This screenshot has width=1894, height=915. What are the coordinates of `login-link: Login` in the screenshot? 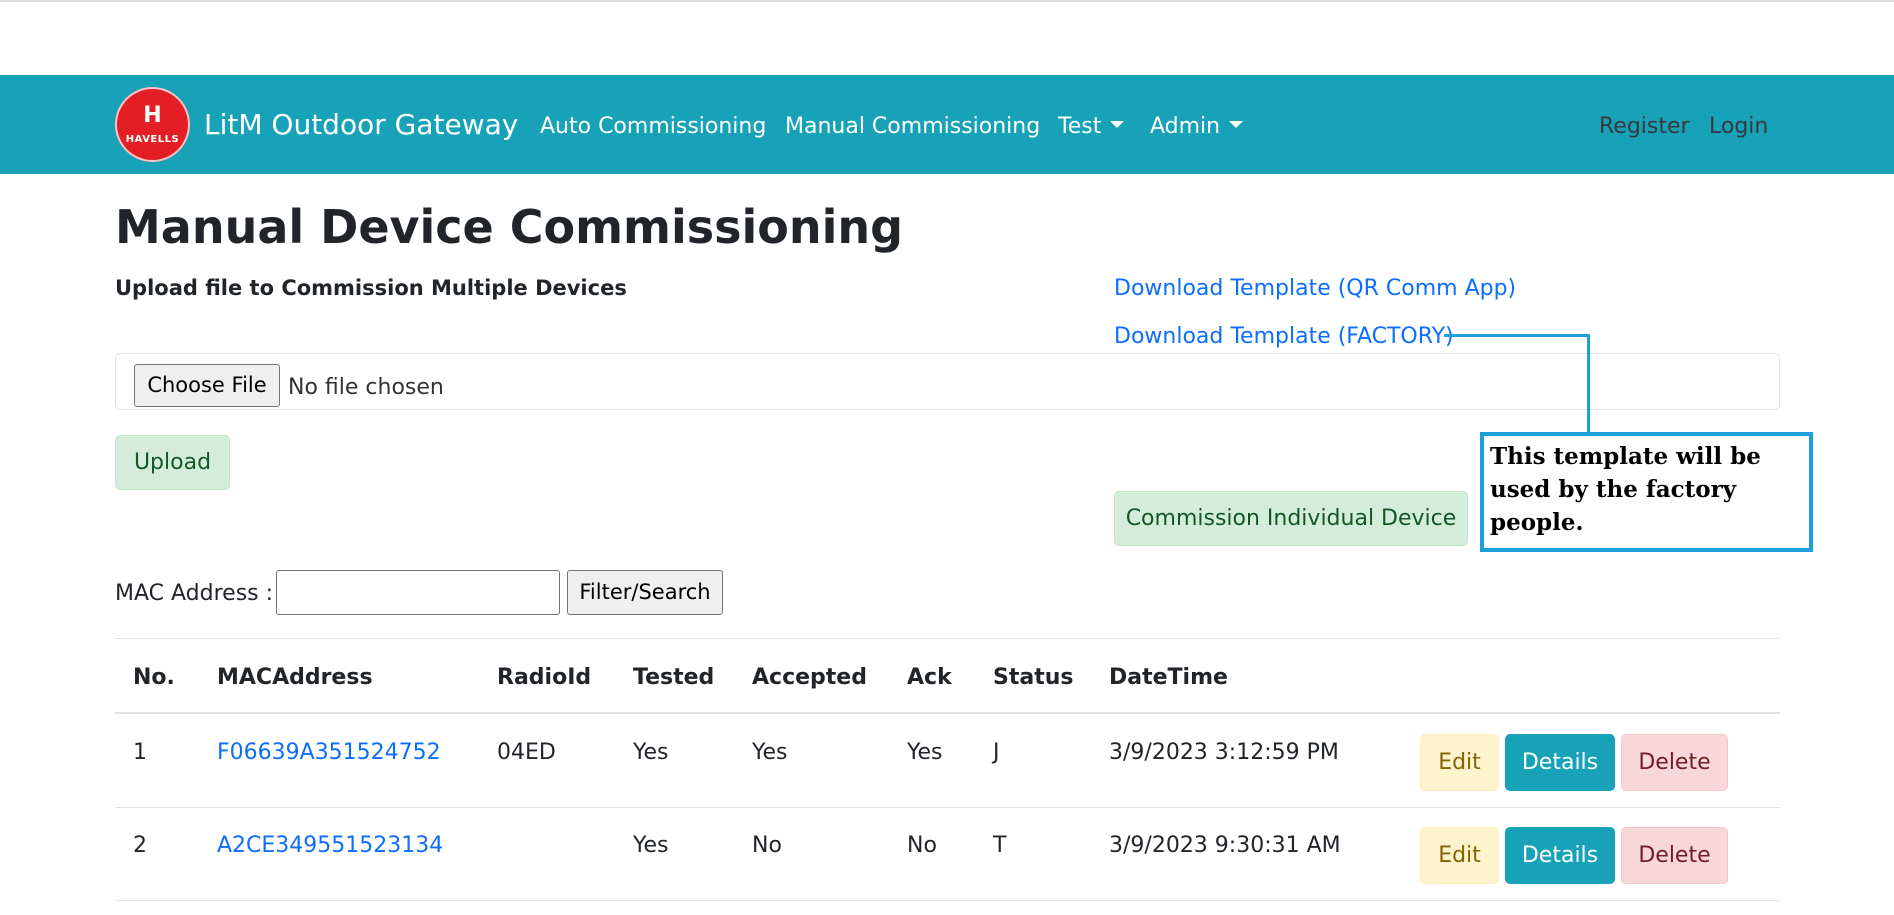 It's located at (1738, 126).